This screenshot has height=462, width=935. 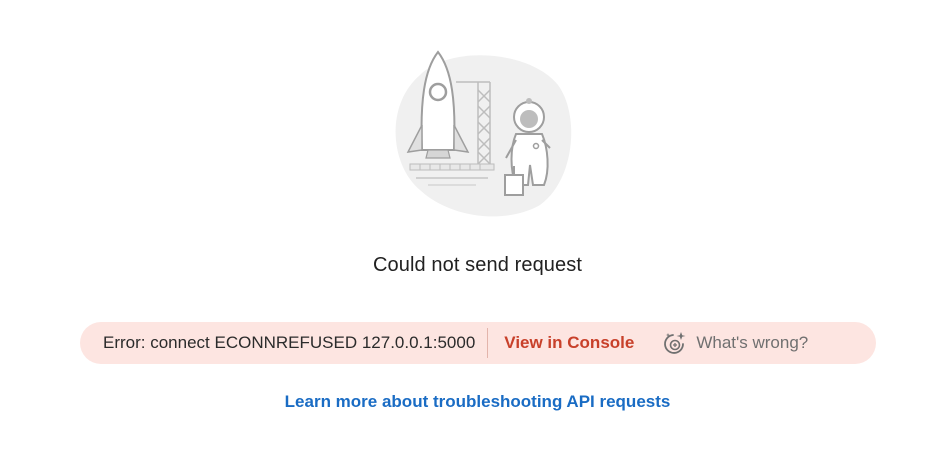 I want to click on view-in-console-link: View in Console, so click(x=569, y=343).